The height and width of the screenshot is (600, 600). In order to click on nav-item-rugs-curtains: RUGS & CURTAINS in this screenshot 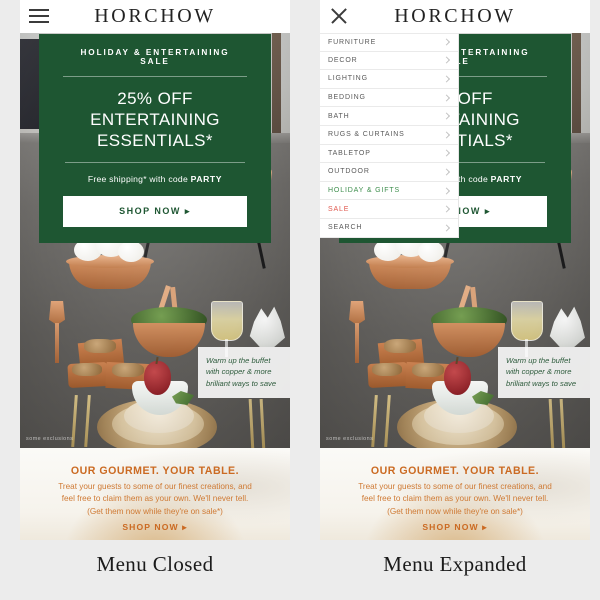, I will do `click(389, 135)`.